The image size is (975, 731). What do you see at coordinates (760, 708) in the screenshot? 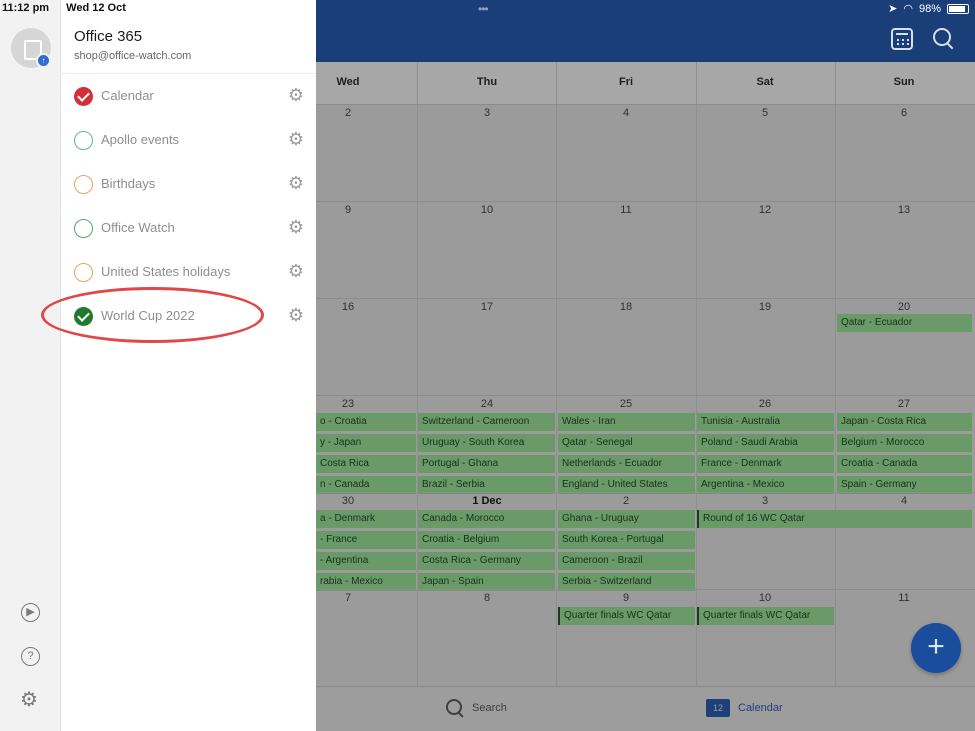
I see `tab-calendar-label: Calendar` at bounding box center [760, 708].